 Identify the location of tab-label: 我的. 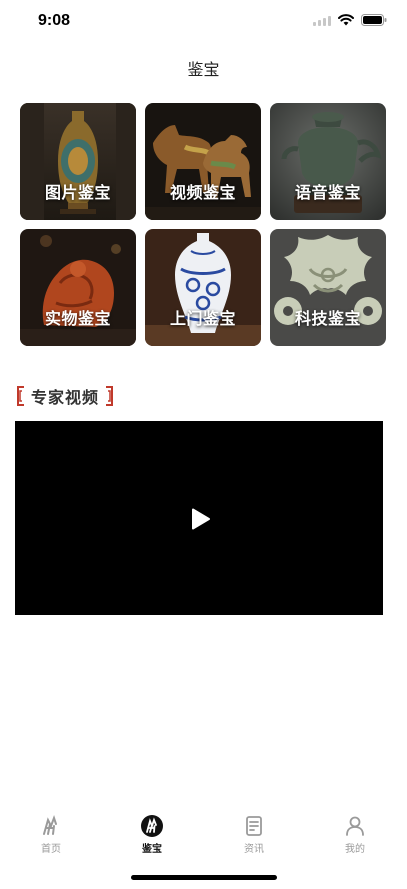
(355, 849).